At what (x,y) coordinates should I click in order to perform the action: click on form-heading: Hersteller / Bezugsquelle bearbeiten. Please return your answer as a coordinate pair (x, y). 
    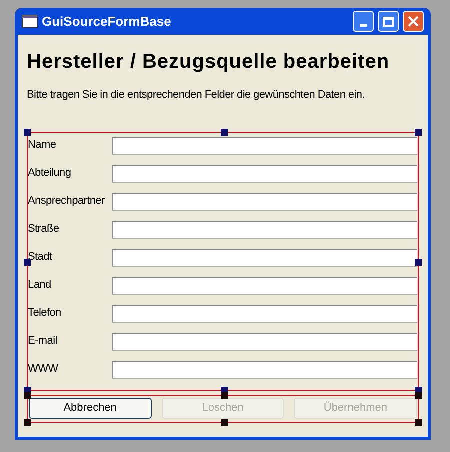
    Looking at the image, I should click on (209, 62).